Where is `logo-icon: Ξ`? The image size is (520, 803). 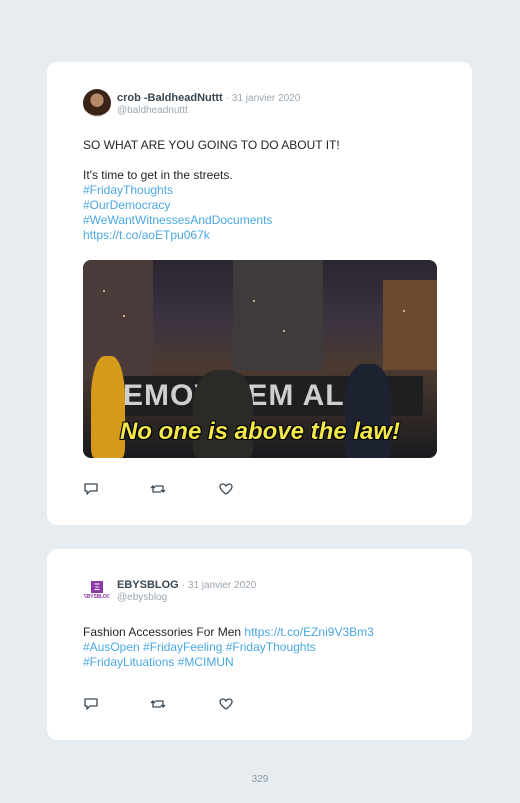 logo-icon: Ξ is located at coordinates (97, 586).